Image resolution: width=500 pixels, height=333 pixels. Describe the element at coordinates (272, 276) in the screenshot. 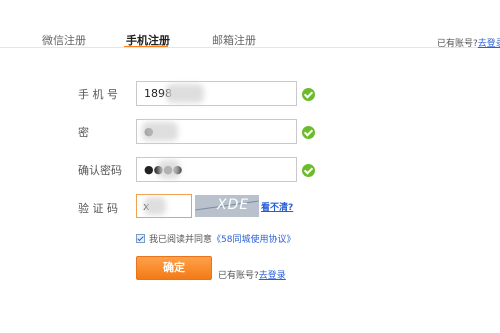

I see `bottom-login-link: 去登录` at that location.